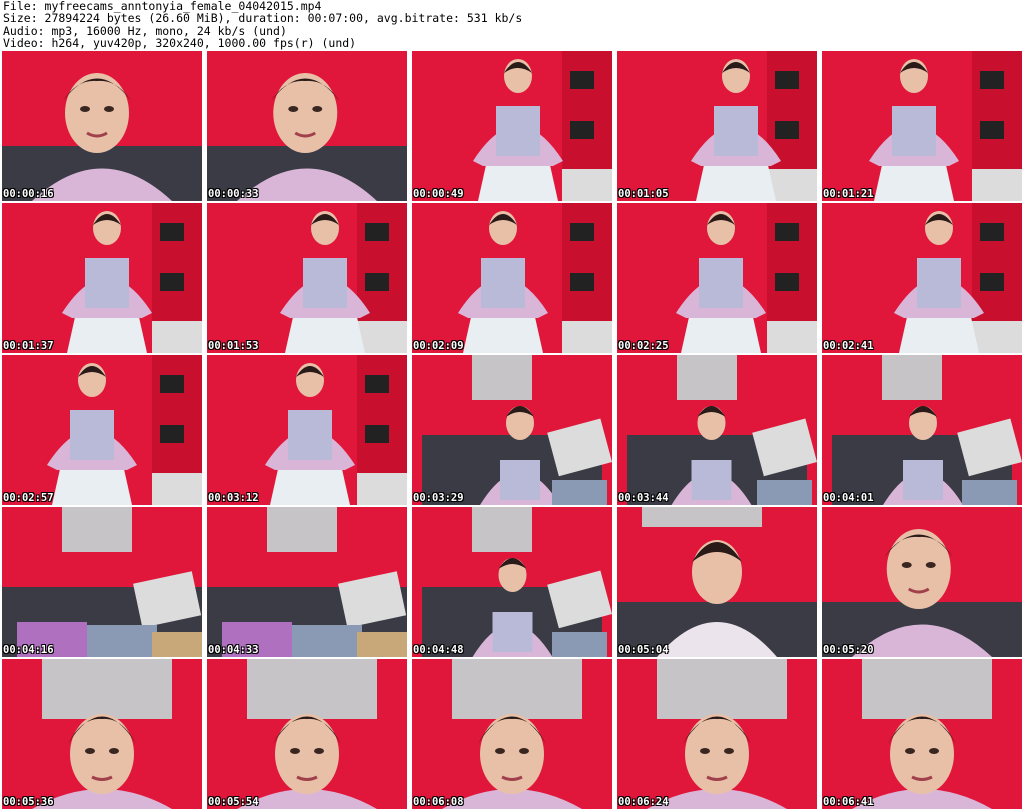 This screenshot has height=811, width=1024. Describe the element at coordinates (28, 802) in the screenshot. I see `timestamp-label: 00:05:36` at that location.